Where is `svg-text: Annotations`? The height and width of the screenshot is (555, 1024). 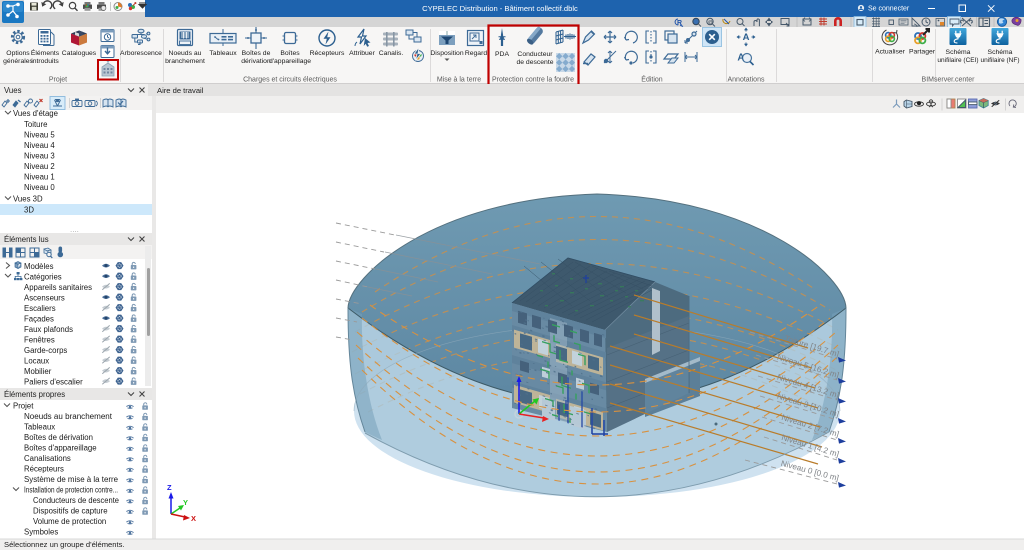
svg-text: Annotations is located at coordinates (746, 80).